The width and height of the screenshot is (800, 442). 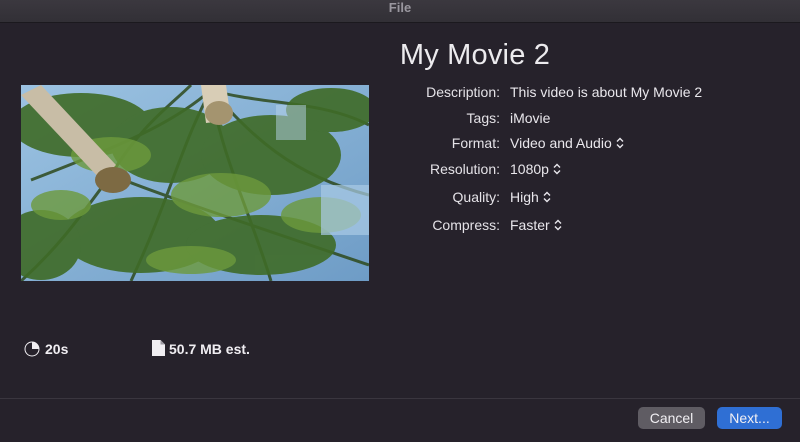 I want to click on quality-popup: High, so click(x=530, y=197).